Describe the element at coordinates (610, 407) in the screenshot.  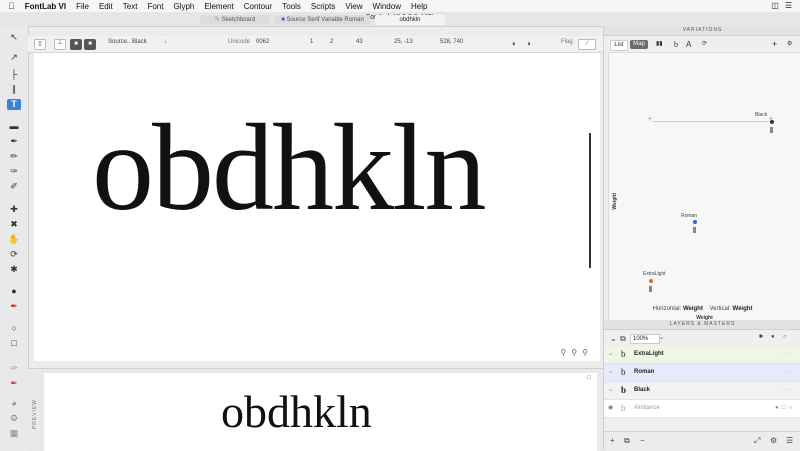
I see `layer-eye-icon: ◉` at that location.